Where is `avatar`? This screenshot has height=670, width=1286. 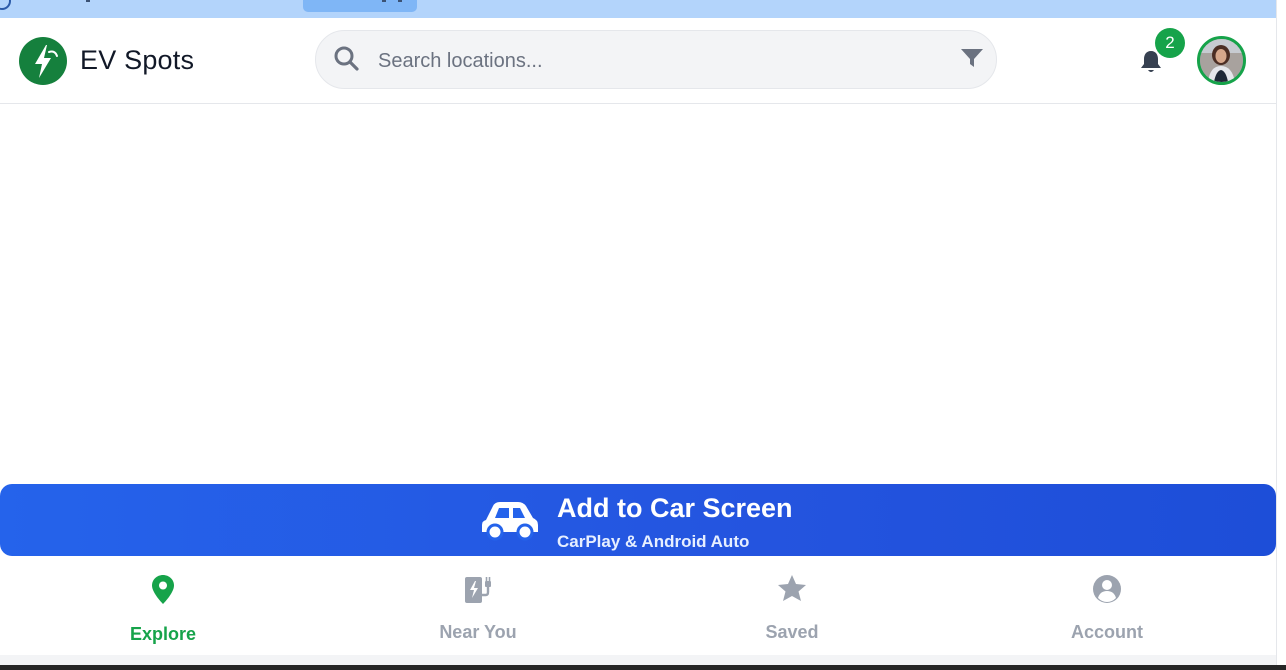
avatar is located at coordinates (1221, 60).